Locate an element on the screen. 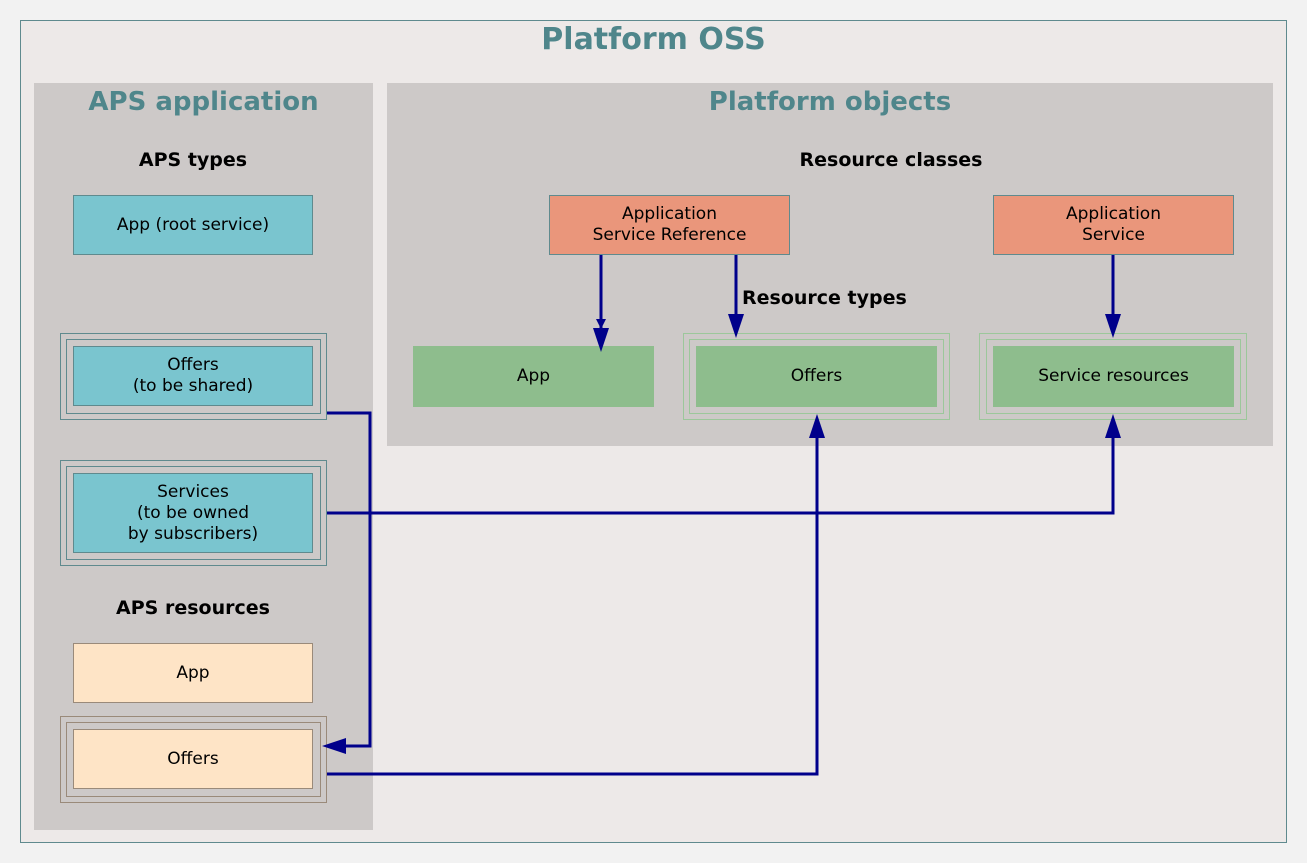  edge-aps-resource-offers-to-rt-offers is located at coordinates (573, 607).